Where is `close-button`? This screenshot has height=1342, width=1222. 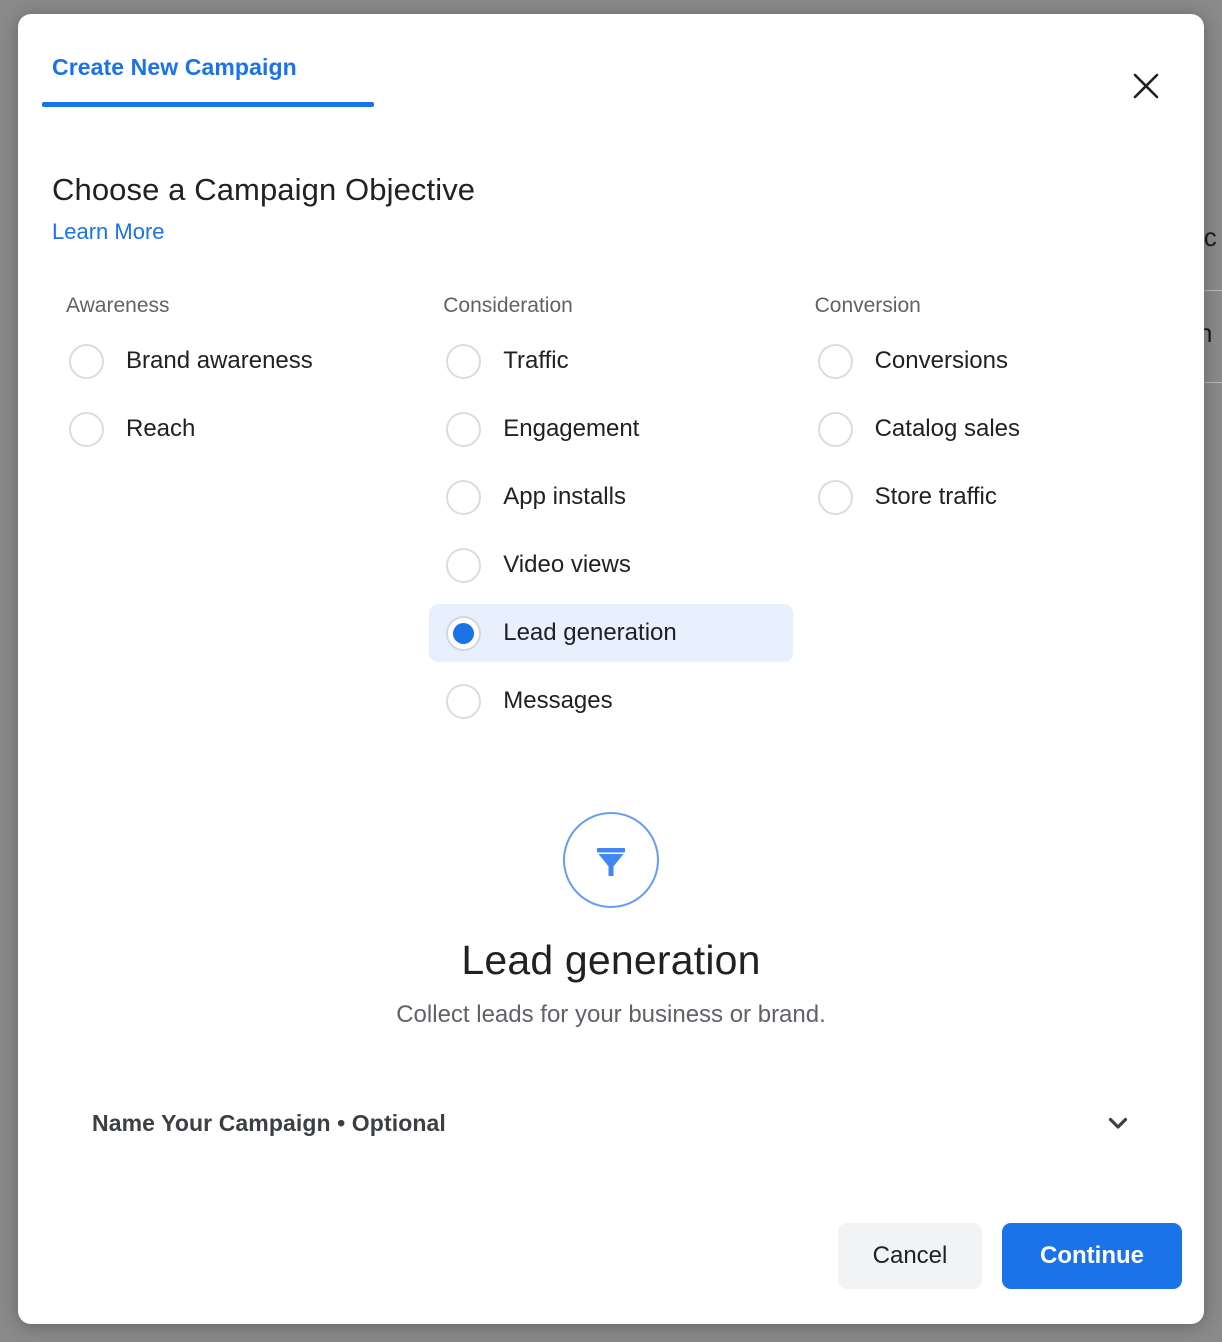 close-button is located at coordinates (1146, 86).